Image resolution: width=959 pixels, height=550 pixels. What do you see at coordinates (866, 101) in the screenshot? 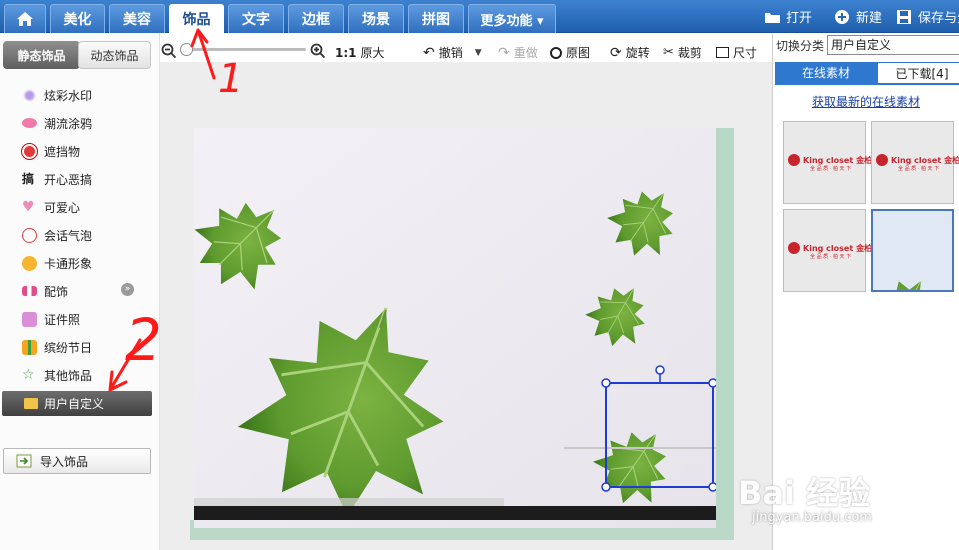
I see `get-latest-link: 获取最新的在线素材` at bounding box center [866, 101].